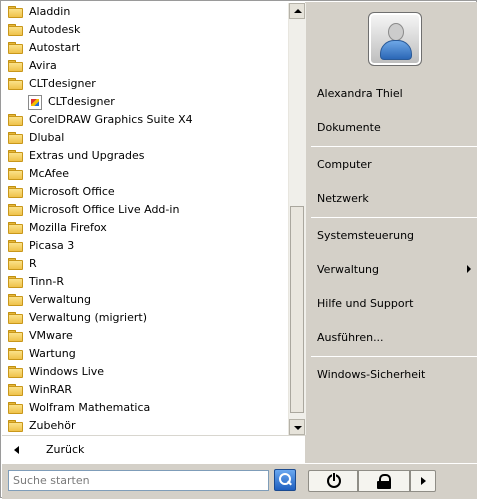 The width and height of the screenshot is (477, 499). I want to click on program-folder-item: CorelDRAW Graphics Suite X4, so click(145, 120).